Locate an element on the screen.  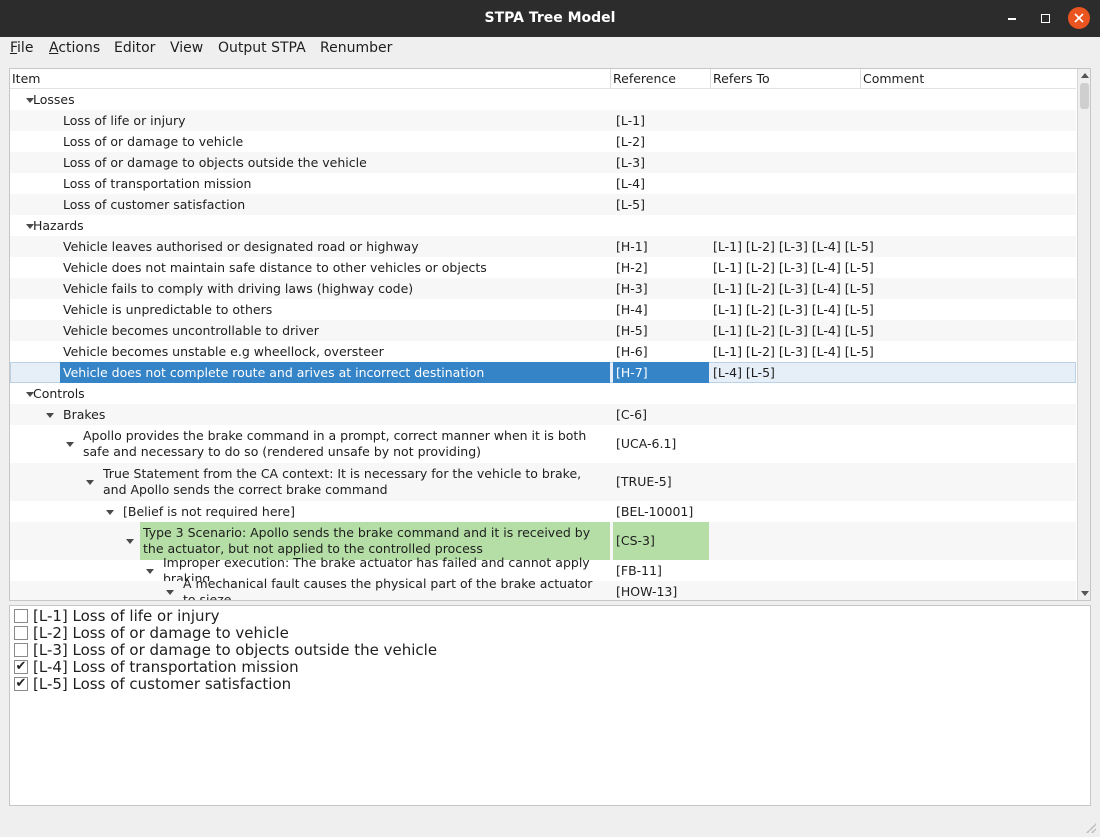
maximize-button is located at coordinates (1045, 18).